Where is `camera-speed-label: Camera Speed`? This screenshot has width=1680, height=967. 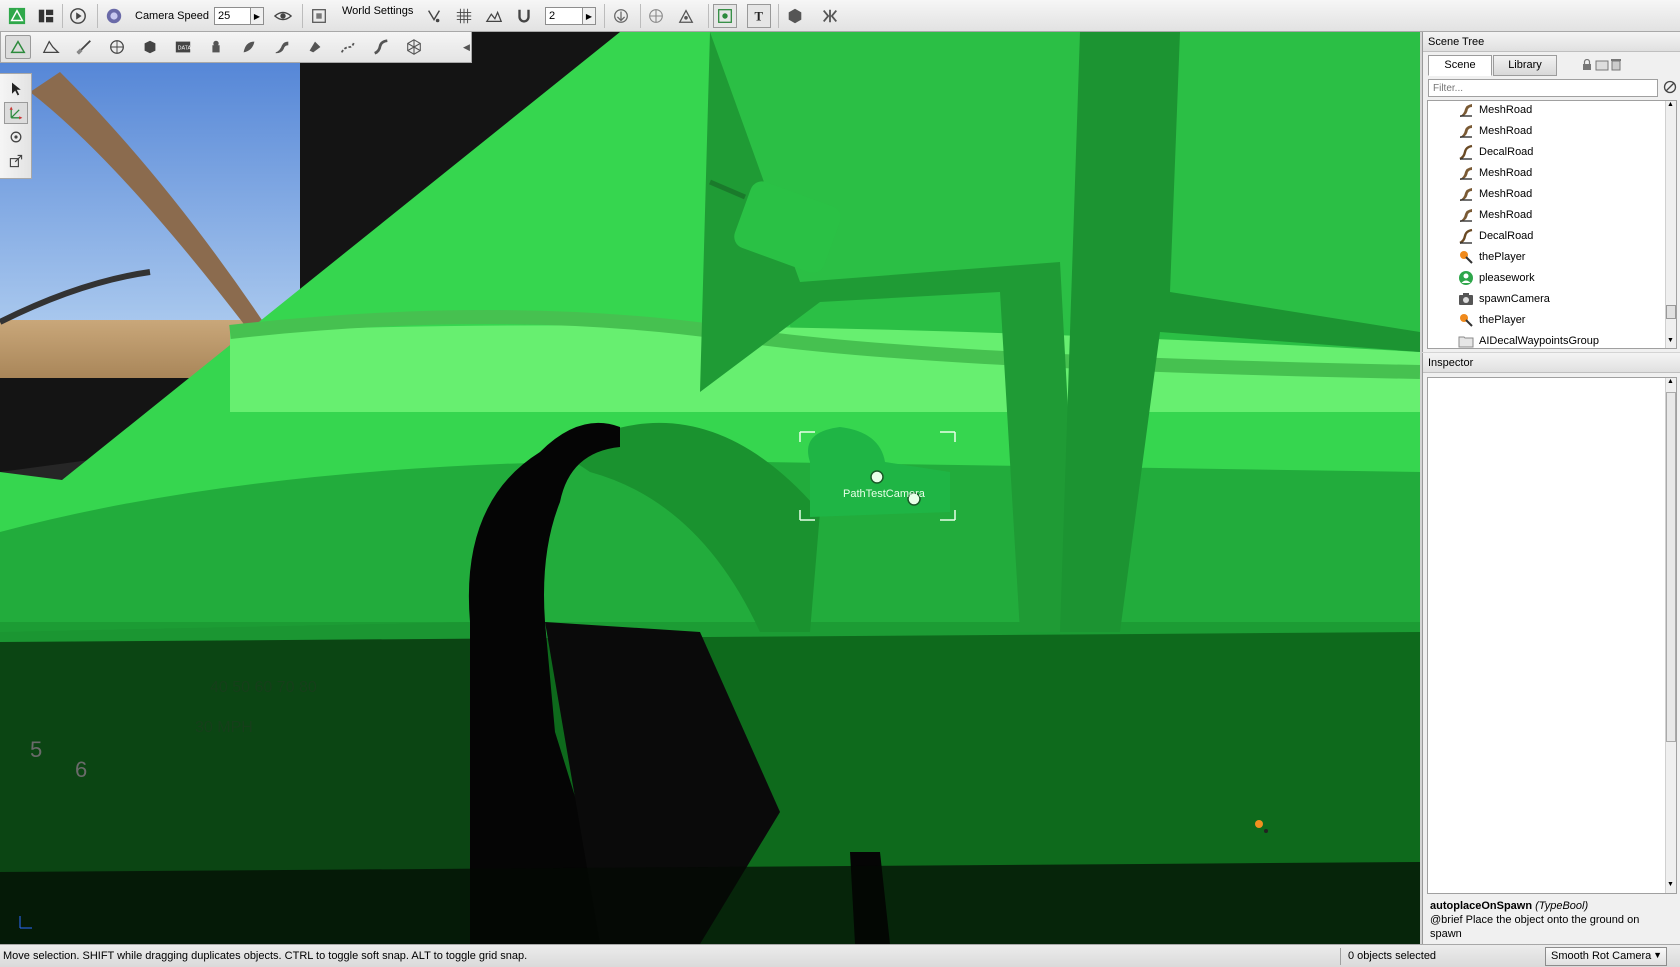
camera-speed-label: Camera Speed is located at coordinates (172, 16).